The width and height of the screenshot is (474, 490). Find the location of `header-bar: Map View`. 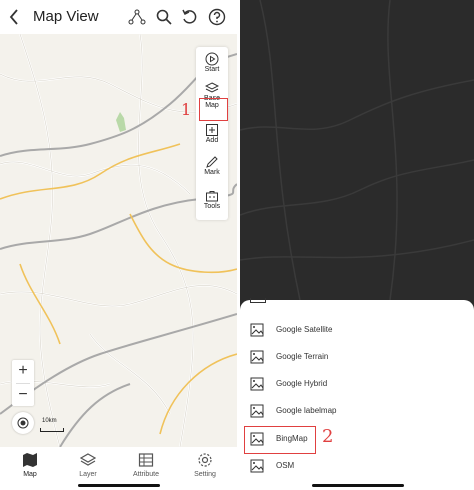

header-bar: Map View is located at coordinates (118, 17).